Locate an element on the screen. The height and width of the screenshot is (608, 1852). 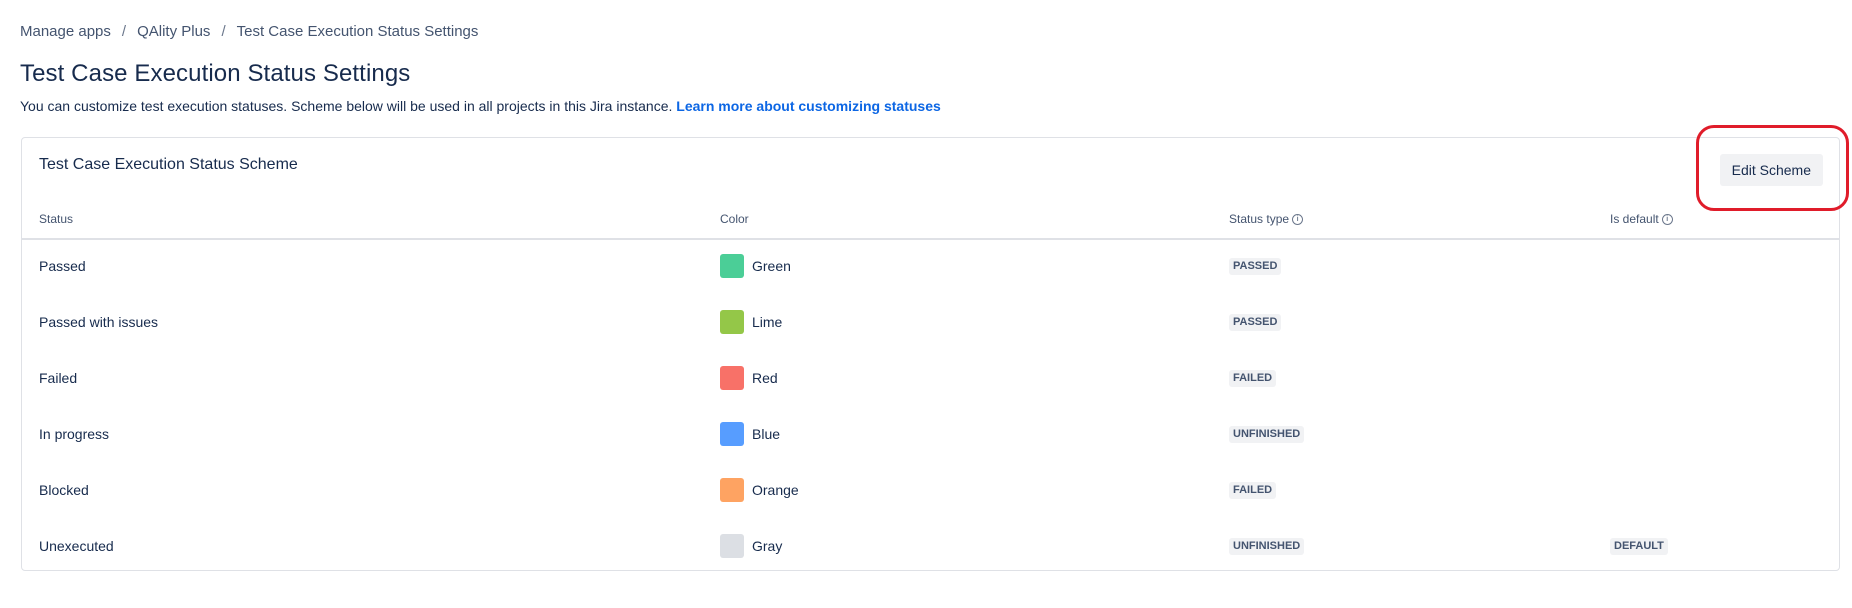
column-header-color: Color is located at coordinates (734, 219).